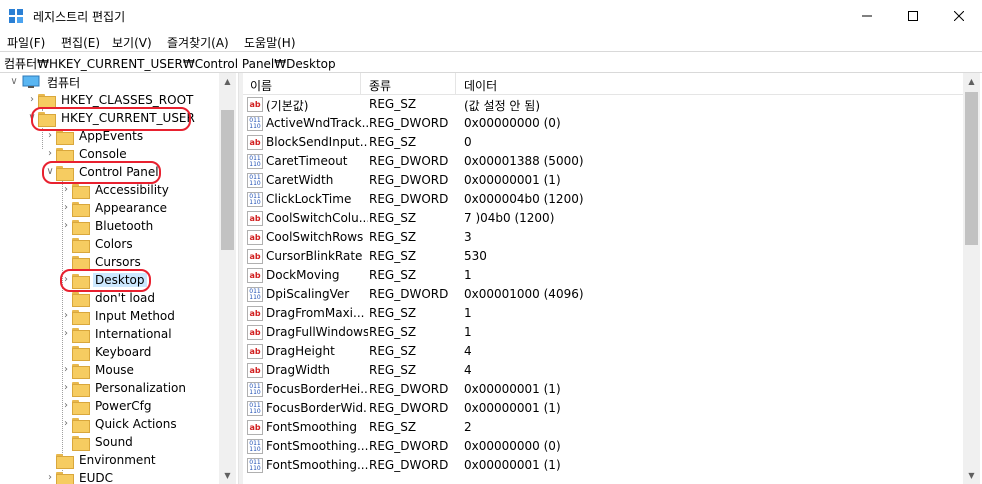  Describe the element at coordinates (103, 280) in the screenshot. I see `tree-node-desktop: › Desktop` at that location.